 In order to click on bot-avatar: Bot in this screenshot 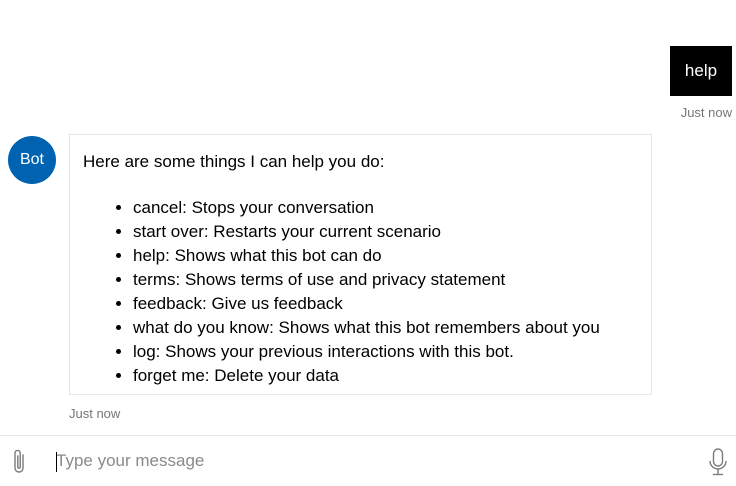, I will do `click(32, 160)`.